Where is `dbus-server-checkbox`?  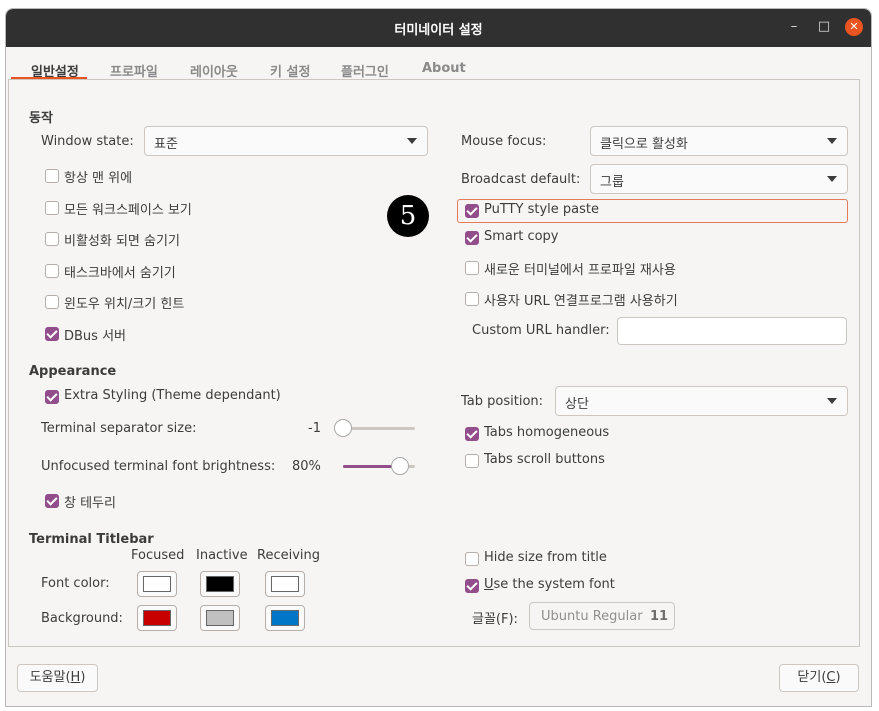
dbus-server-checkbox is located at coordinates (52, 334).